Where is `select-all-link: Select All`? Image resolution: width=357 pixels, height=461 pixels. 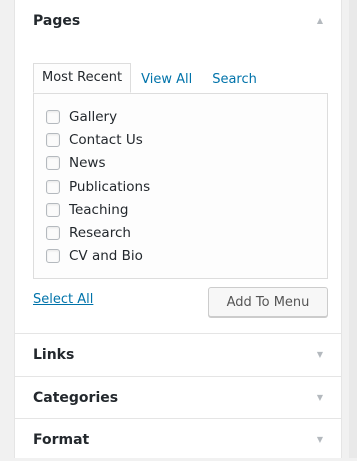 select-all-link: Select All is located at coordinates (63, 299).